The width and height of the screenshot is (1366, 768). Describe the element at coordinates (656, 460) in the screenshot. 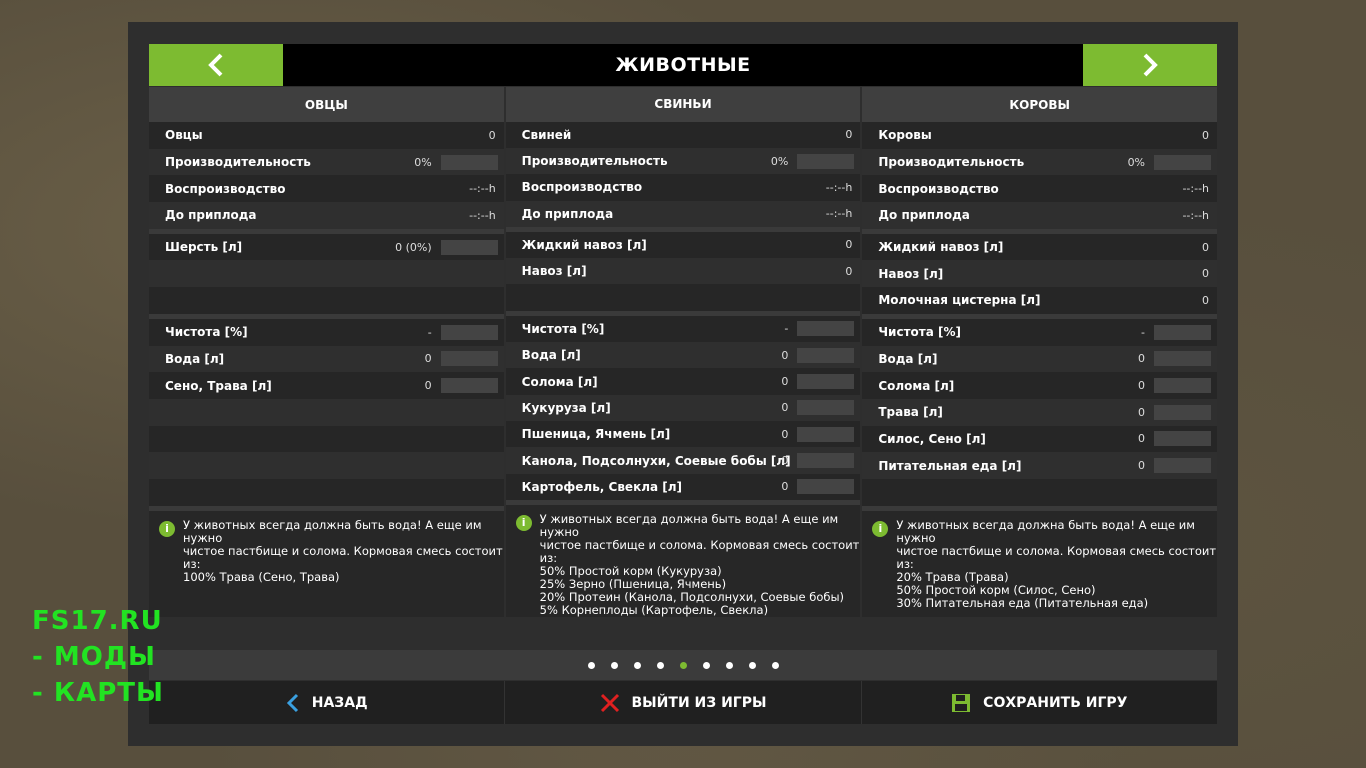

I see `stat-label: Канола, Подсолнухи, Соевые бобы [л]` at that location.